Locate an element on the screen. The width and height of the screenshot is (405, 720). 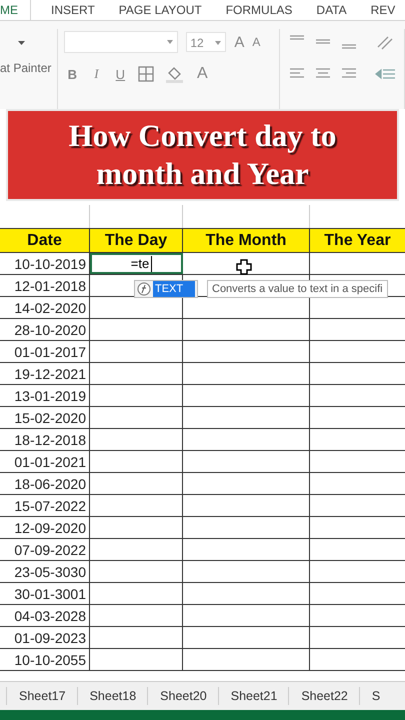
font-name-field is located at coordinates (121, 42).